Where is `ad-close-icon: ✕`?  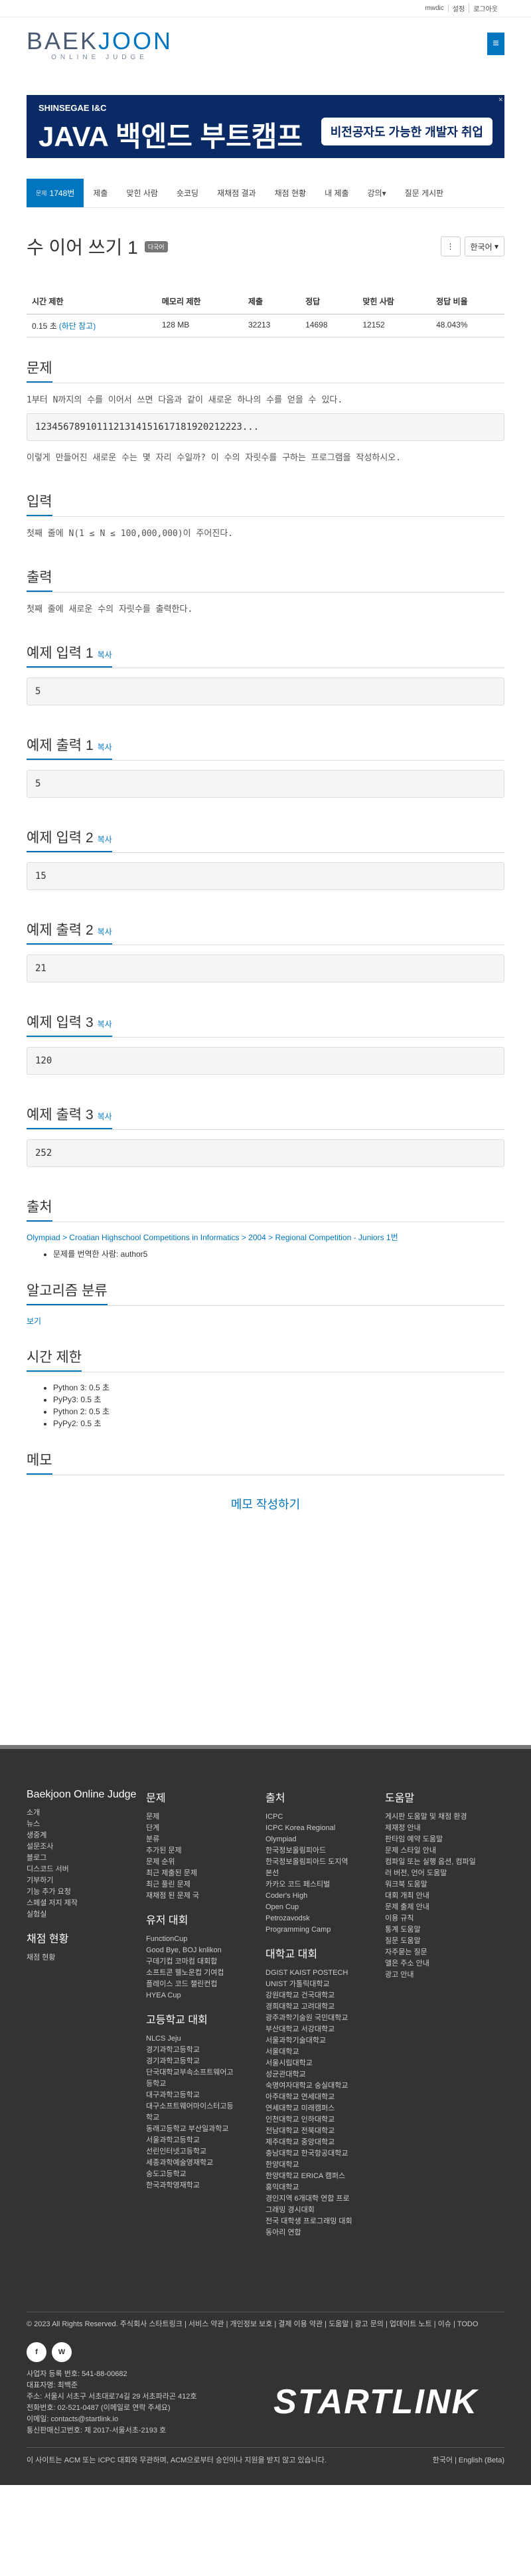 ad-close-icon: ✕ is located at coordinates (500, 100).